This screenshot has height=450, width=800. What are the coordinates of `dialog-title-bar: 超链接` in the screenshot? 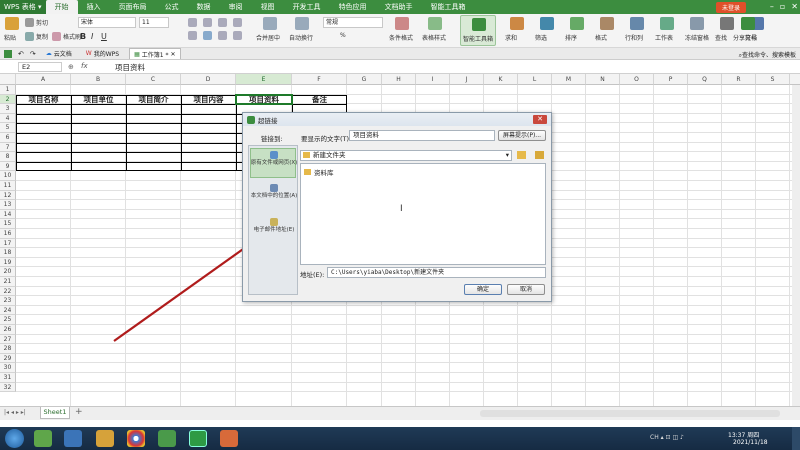 It's located at (397, 119).